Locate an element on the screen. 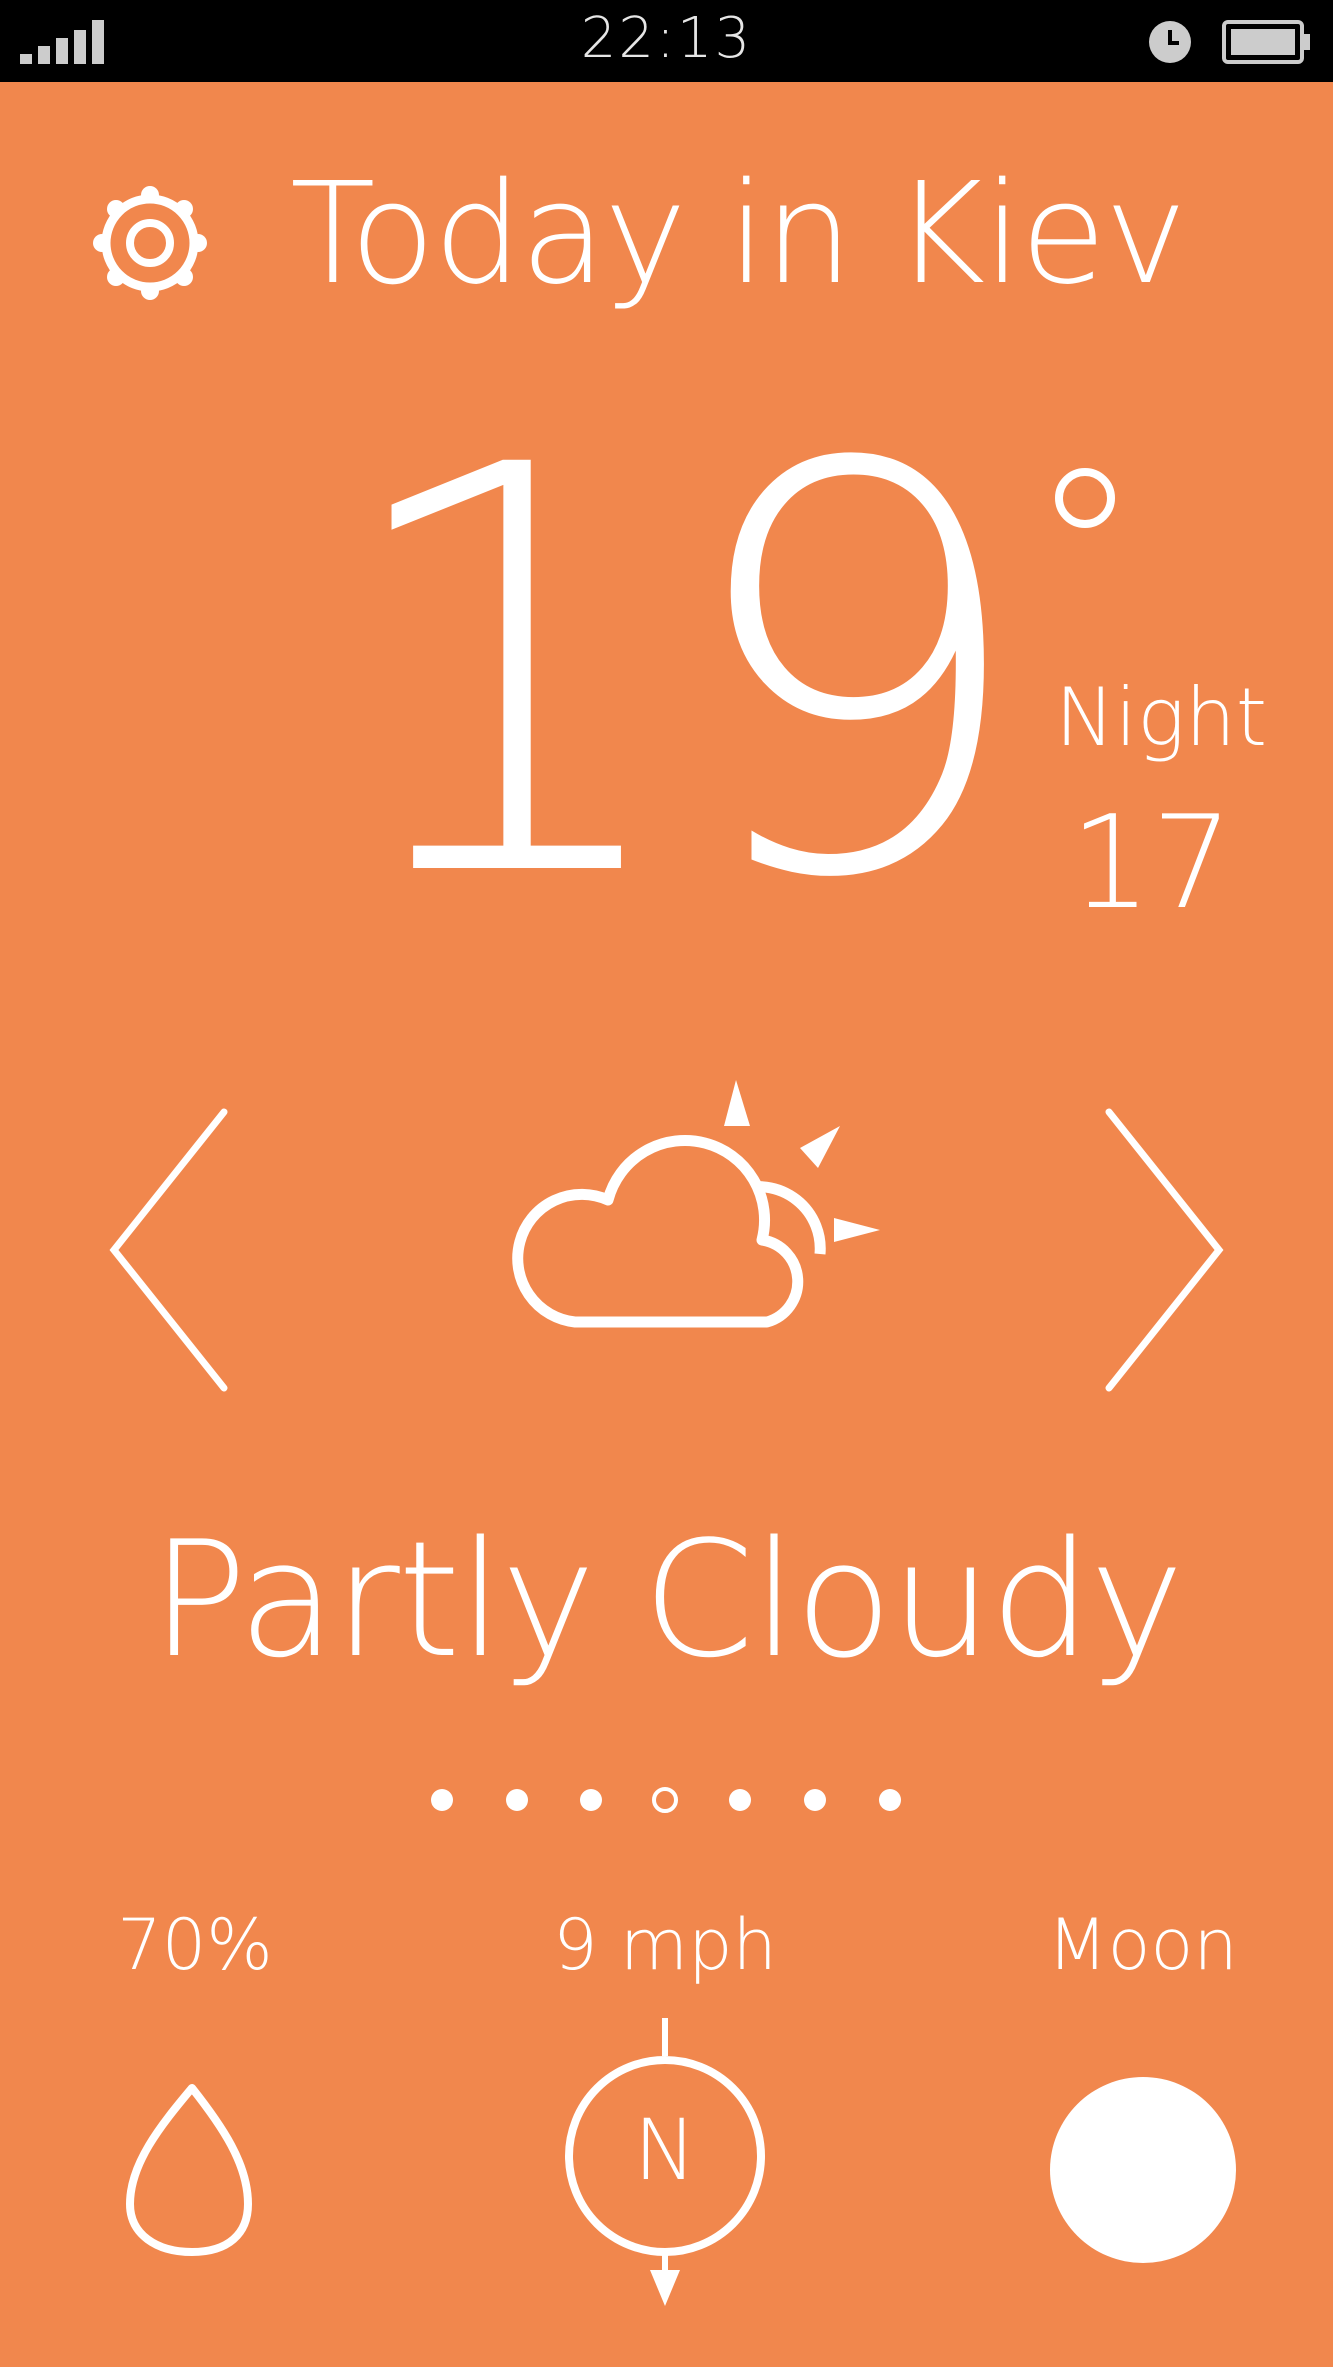  page-dot-active is located at coordinates (665, 1800).